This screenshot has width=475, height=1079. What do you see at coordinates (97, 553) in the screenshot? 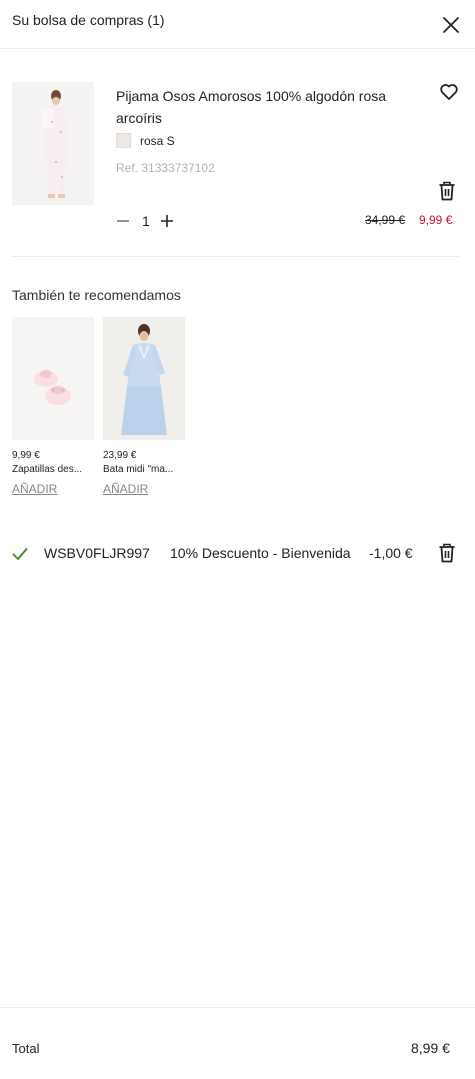
I see `promo-code: WSBV0FLJR997` at bounding box center [97, 553].